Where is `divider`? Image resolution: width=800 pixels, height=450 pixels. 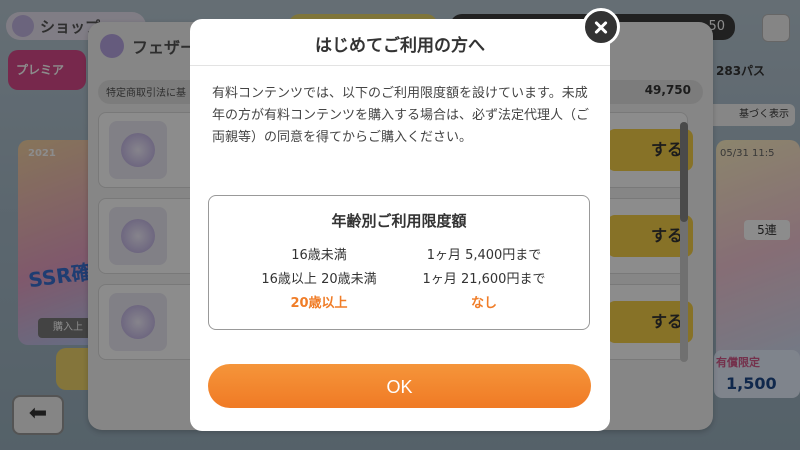
divider is located at coordinates (400, 65).